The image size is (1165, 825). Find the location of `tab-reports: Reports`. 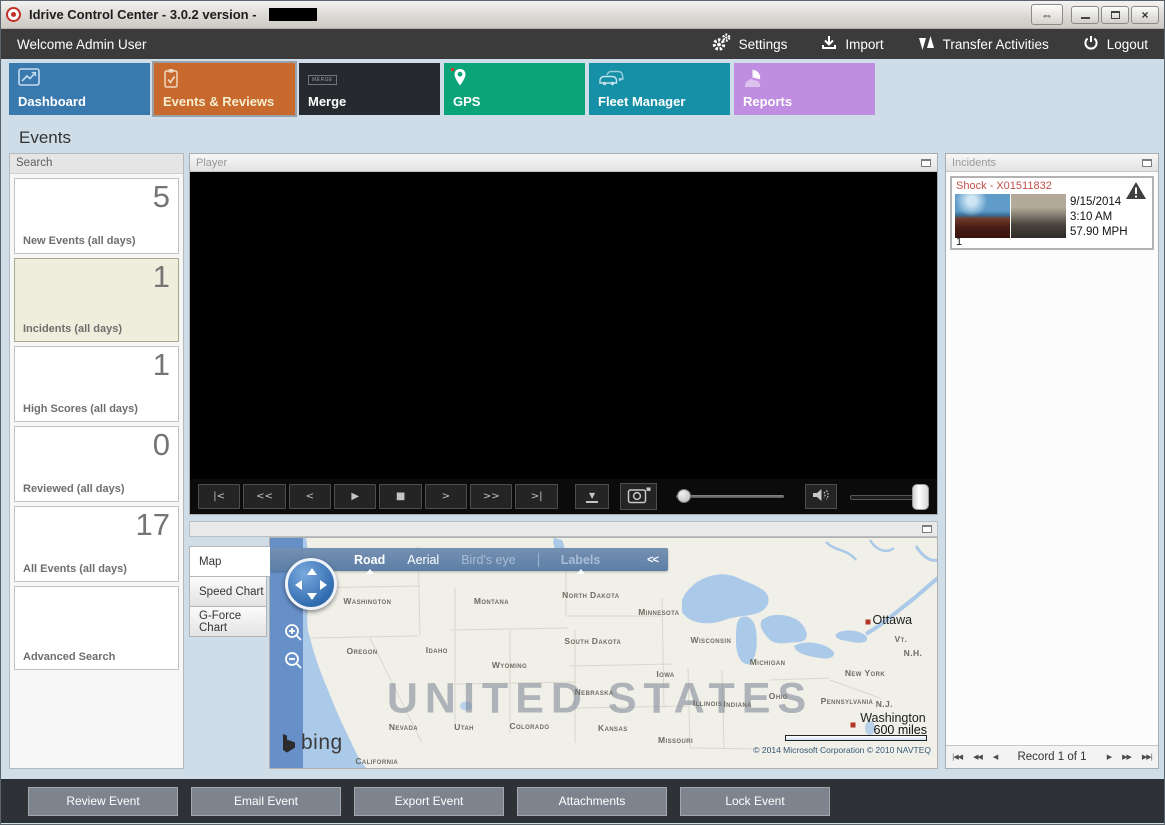

tab-reports: Reports is located at coordinates (804, 89).